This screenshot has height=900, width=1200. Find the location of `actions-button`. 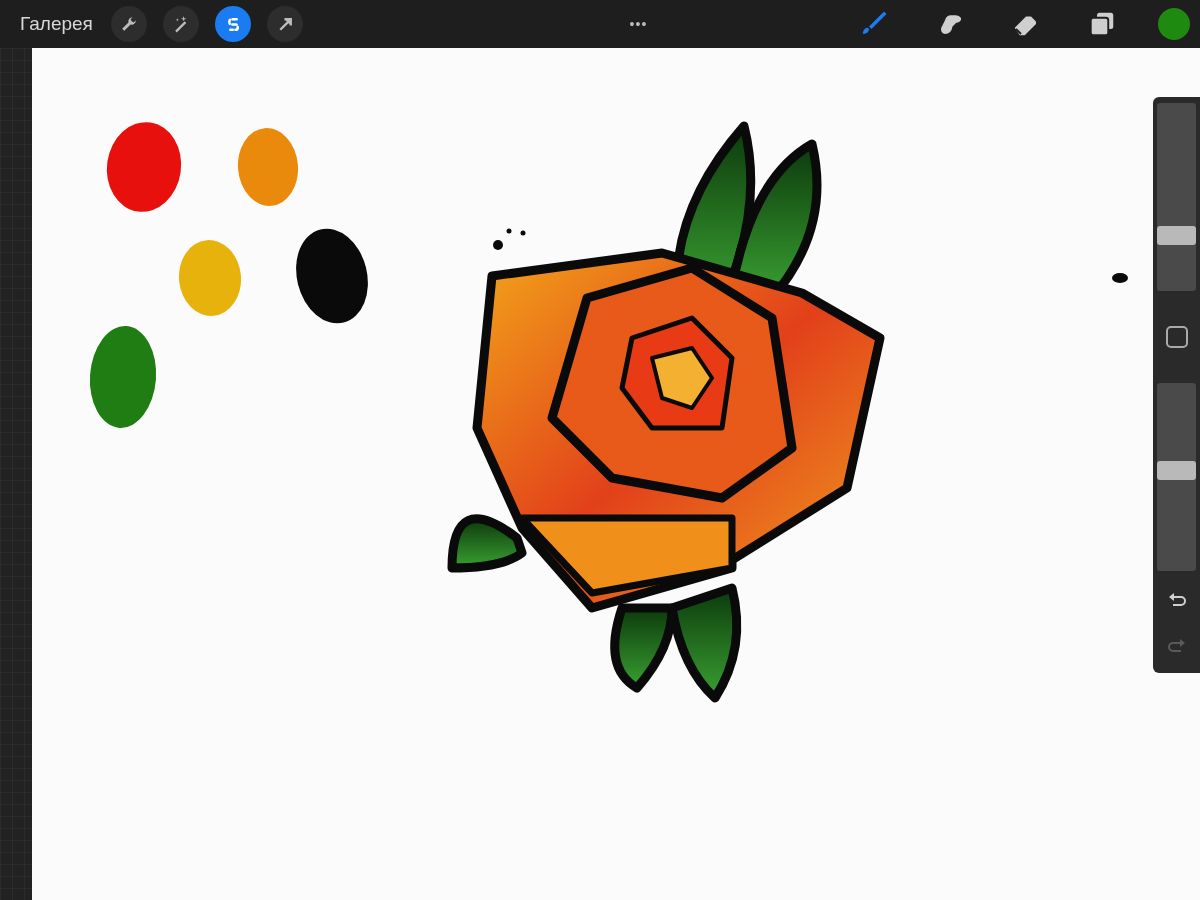

actions-button is located at coordinates (128, 24).